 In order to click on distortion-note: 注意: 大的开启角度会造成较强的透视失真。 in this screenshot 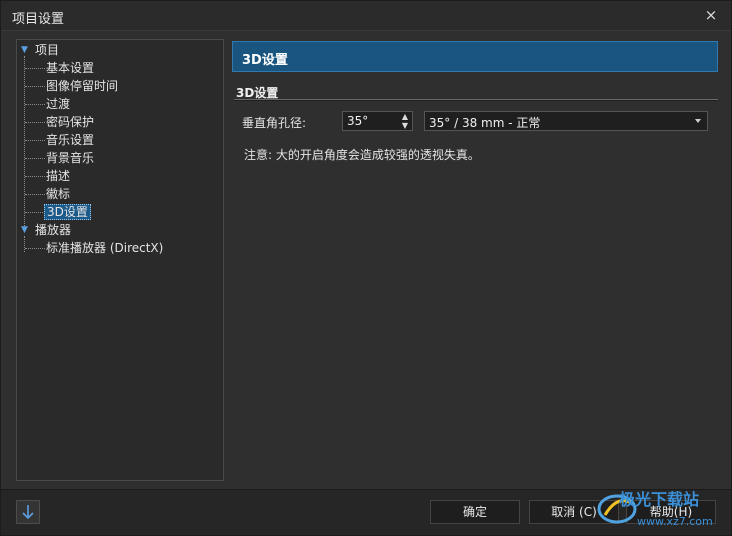, I will do `click(362, 155)`.